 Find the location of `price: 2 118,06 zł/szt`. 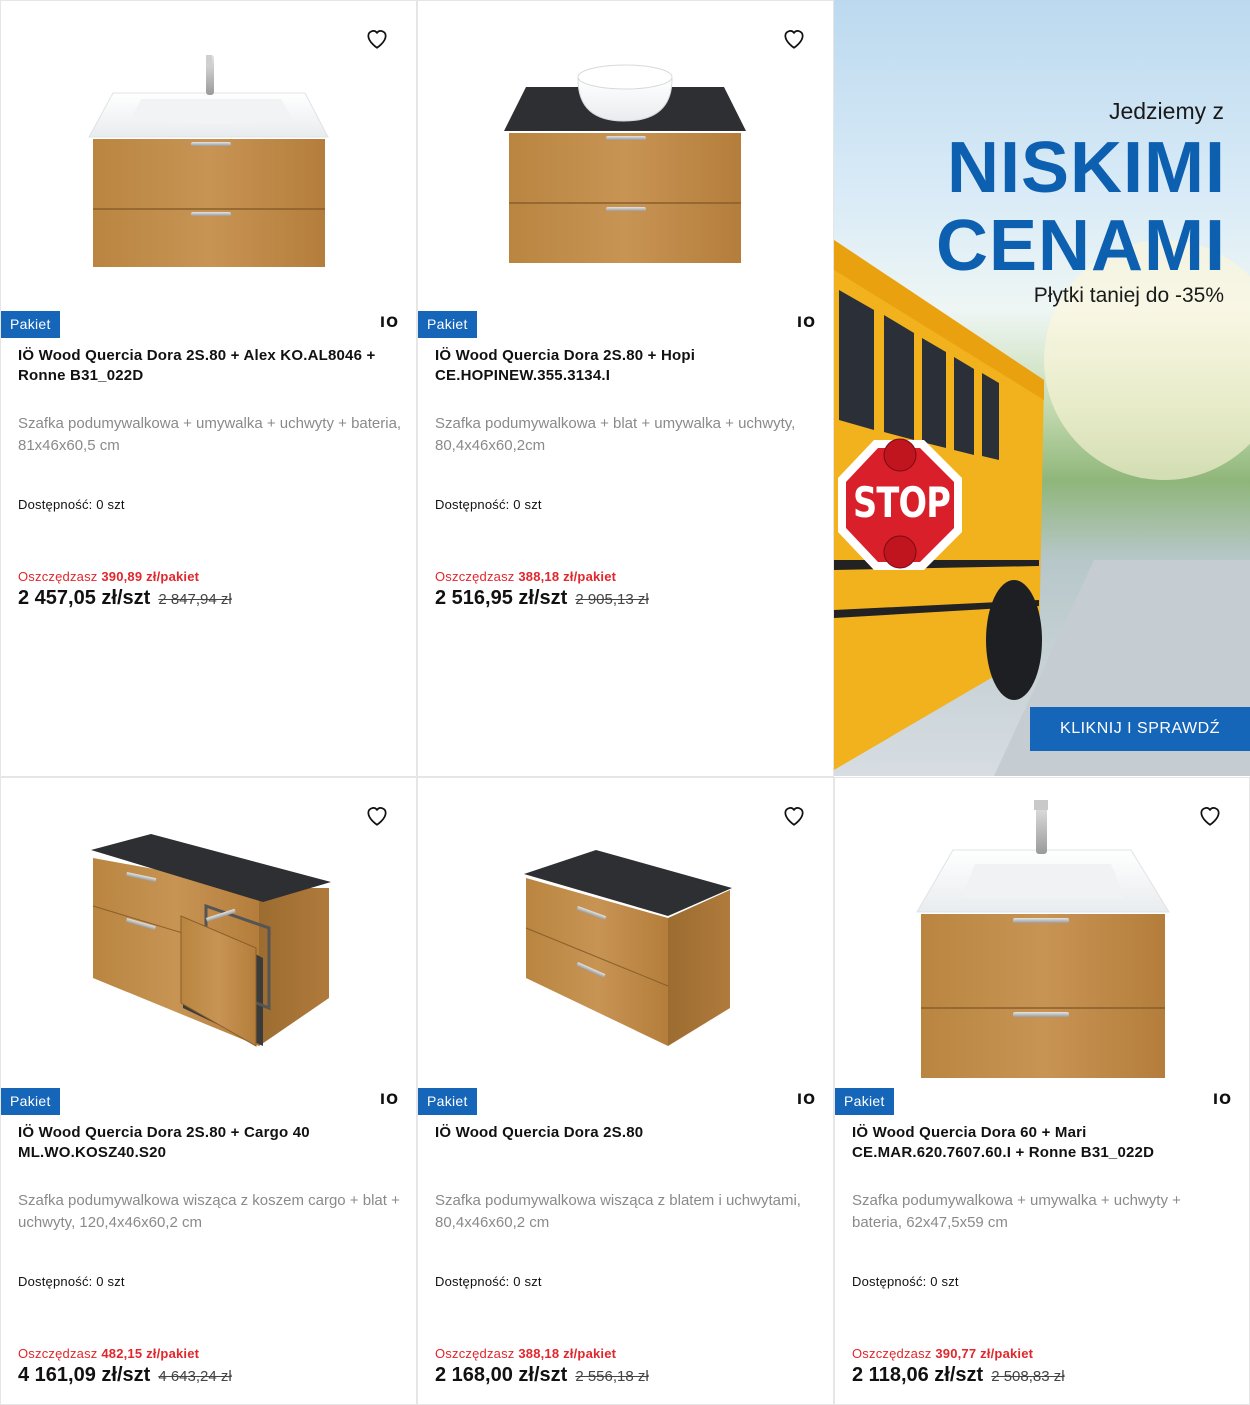

price: 2 118,06 zł/szt is located at coordinates (918, 1375).